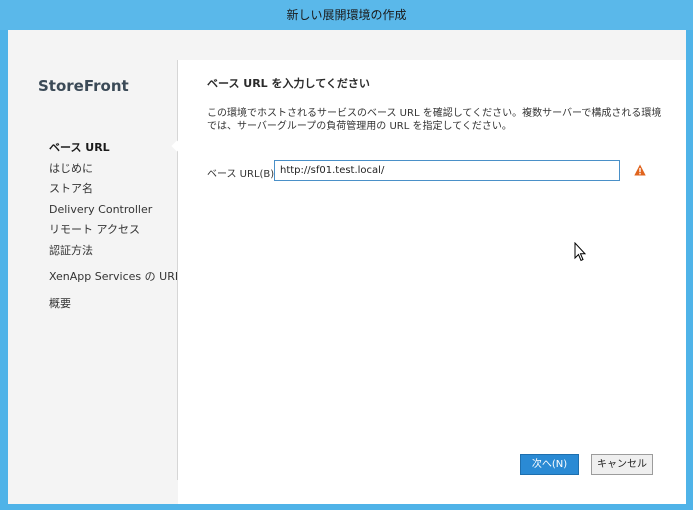 The height and width of the screenshot is (510, 693). What do you see at coordinates (115, 148) in the screenshot?
I see `step-base-url: ベース URL` at bounding box center [115, 148].